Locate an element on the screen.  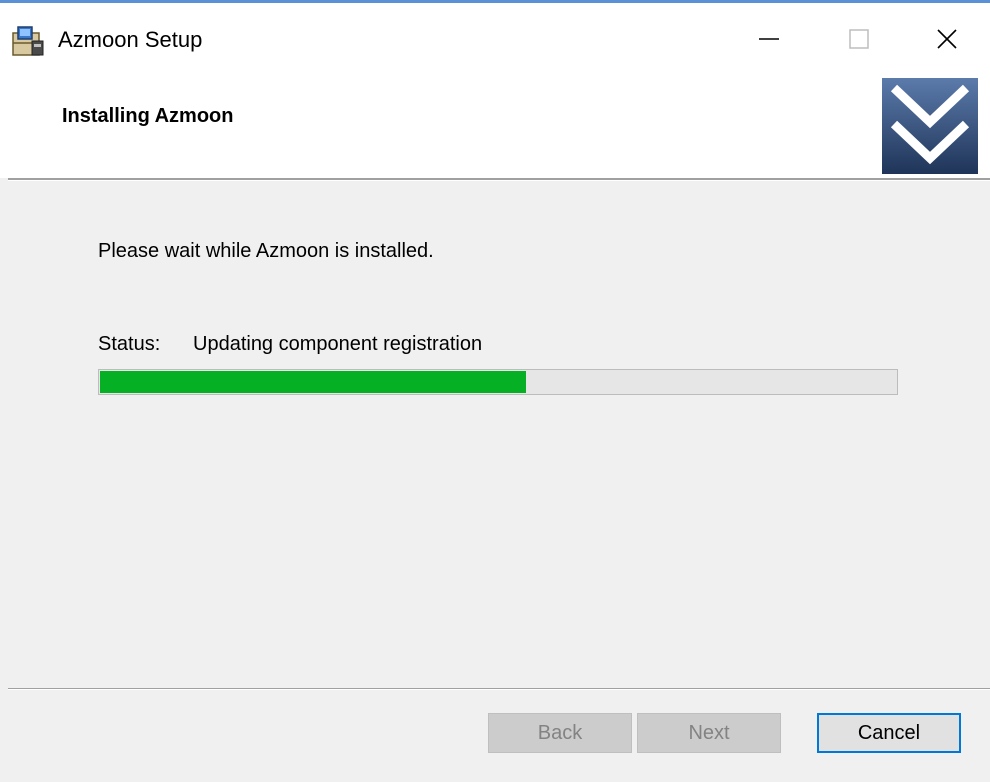
installer-package-icon is located at coordinates (28, 41).